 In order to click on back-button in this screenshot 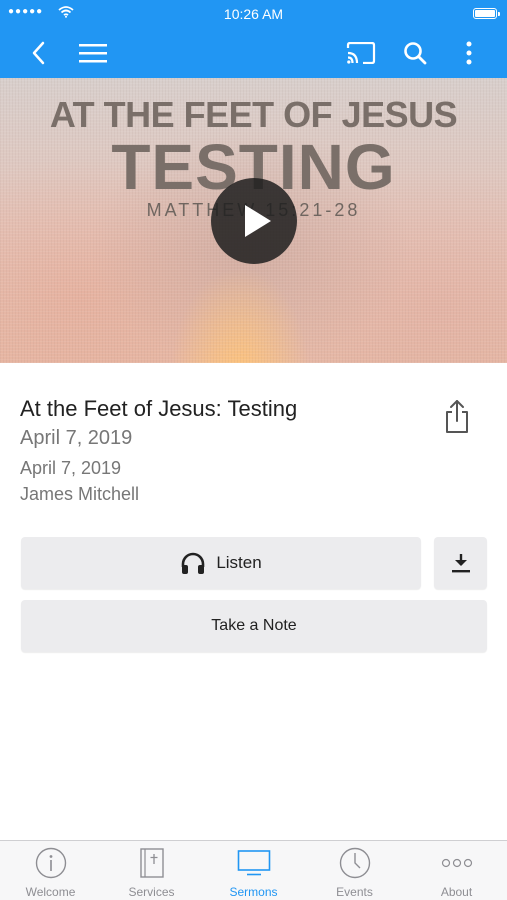, I will do `click(38, 53)`.